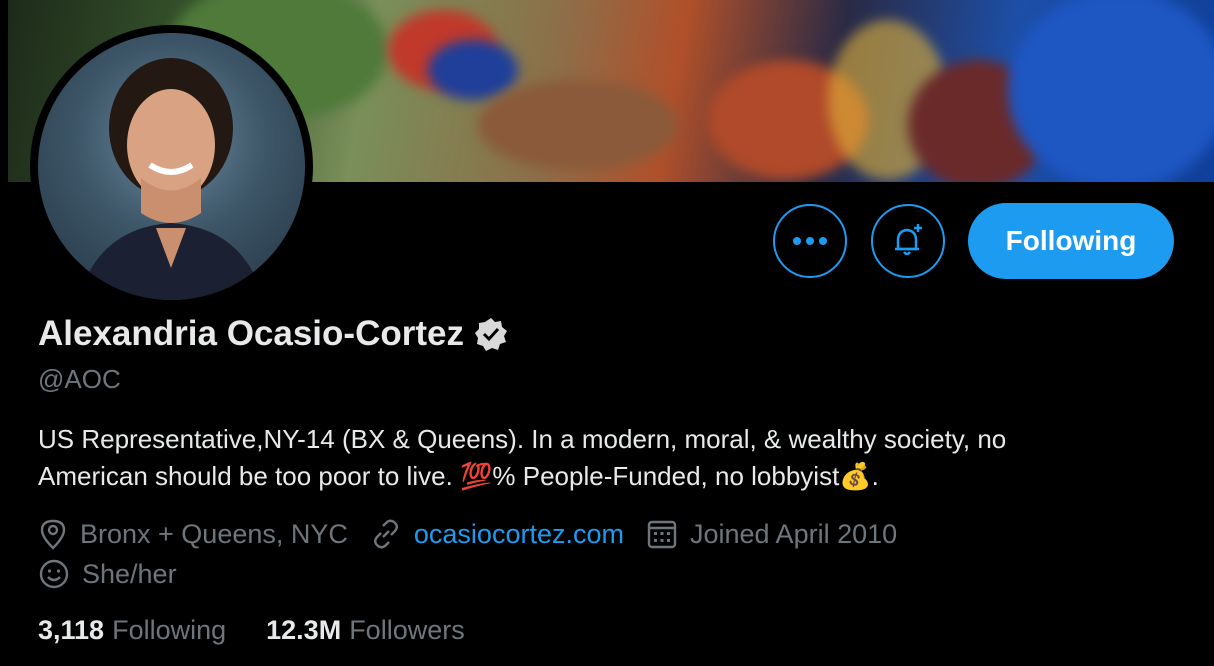 The image size is (1214, 666). Describe the element at coordinates (793, 533) in the screenshot. I see `joined-text: Joined April 2010` at that location.